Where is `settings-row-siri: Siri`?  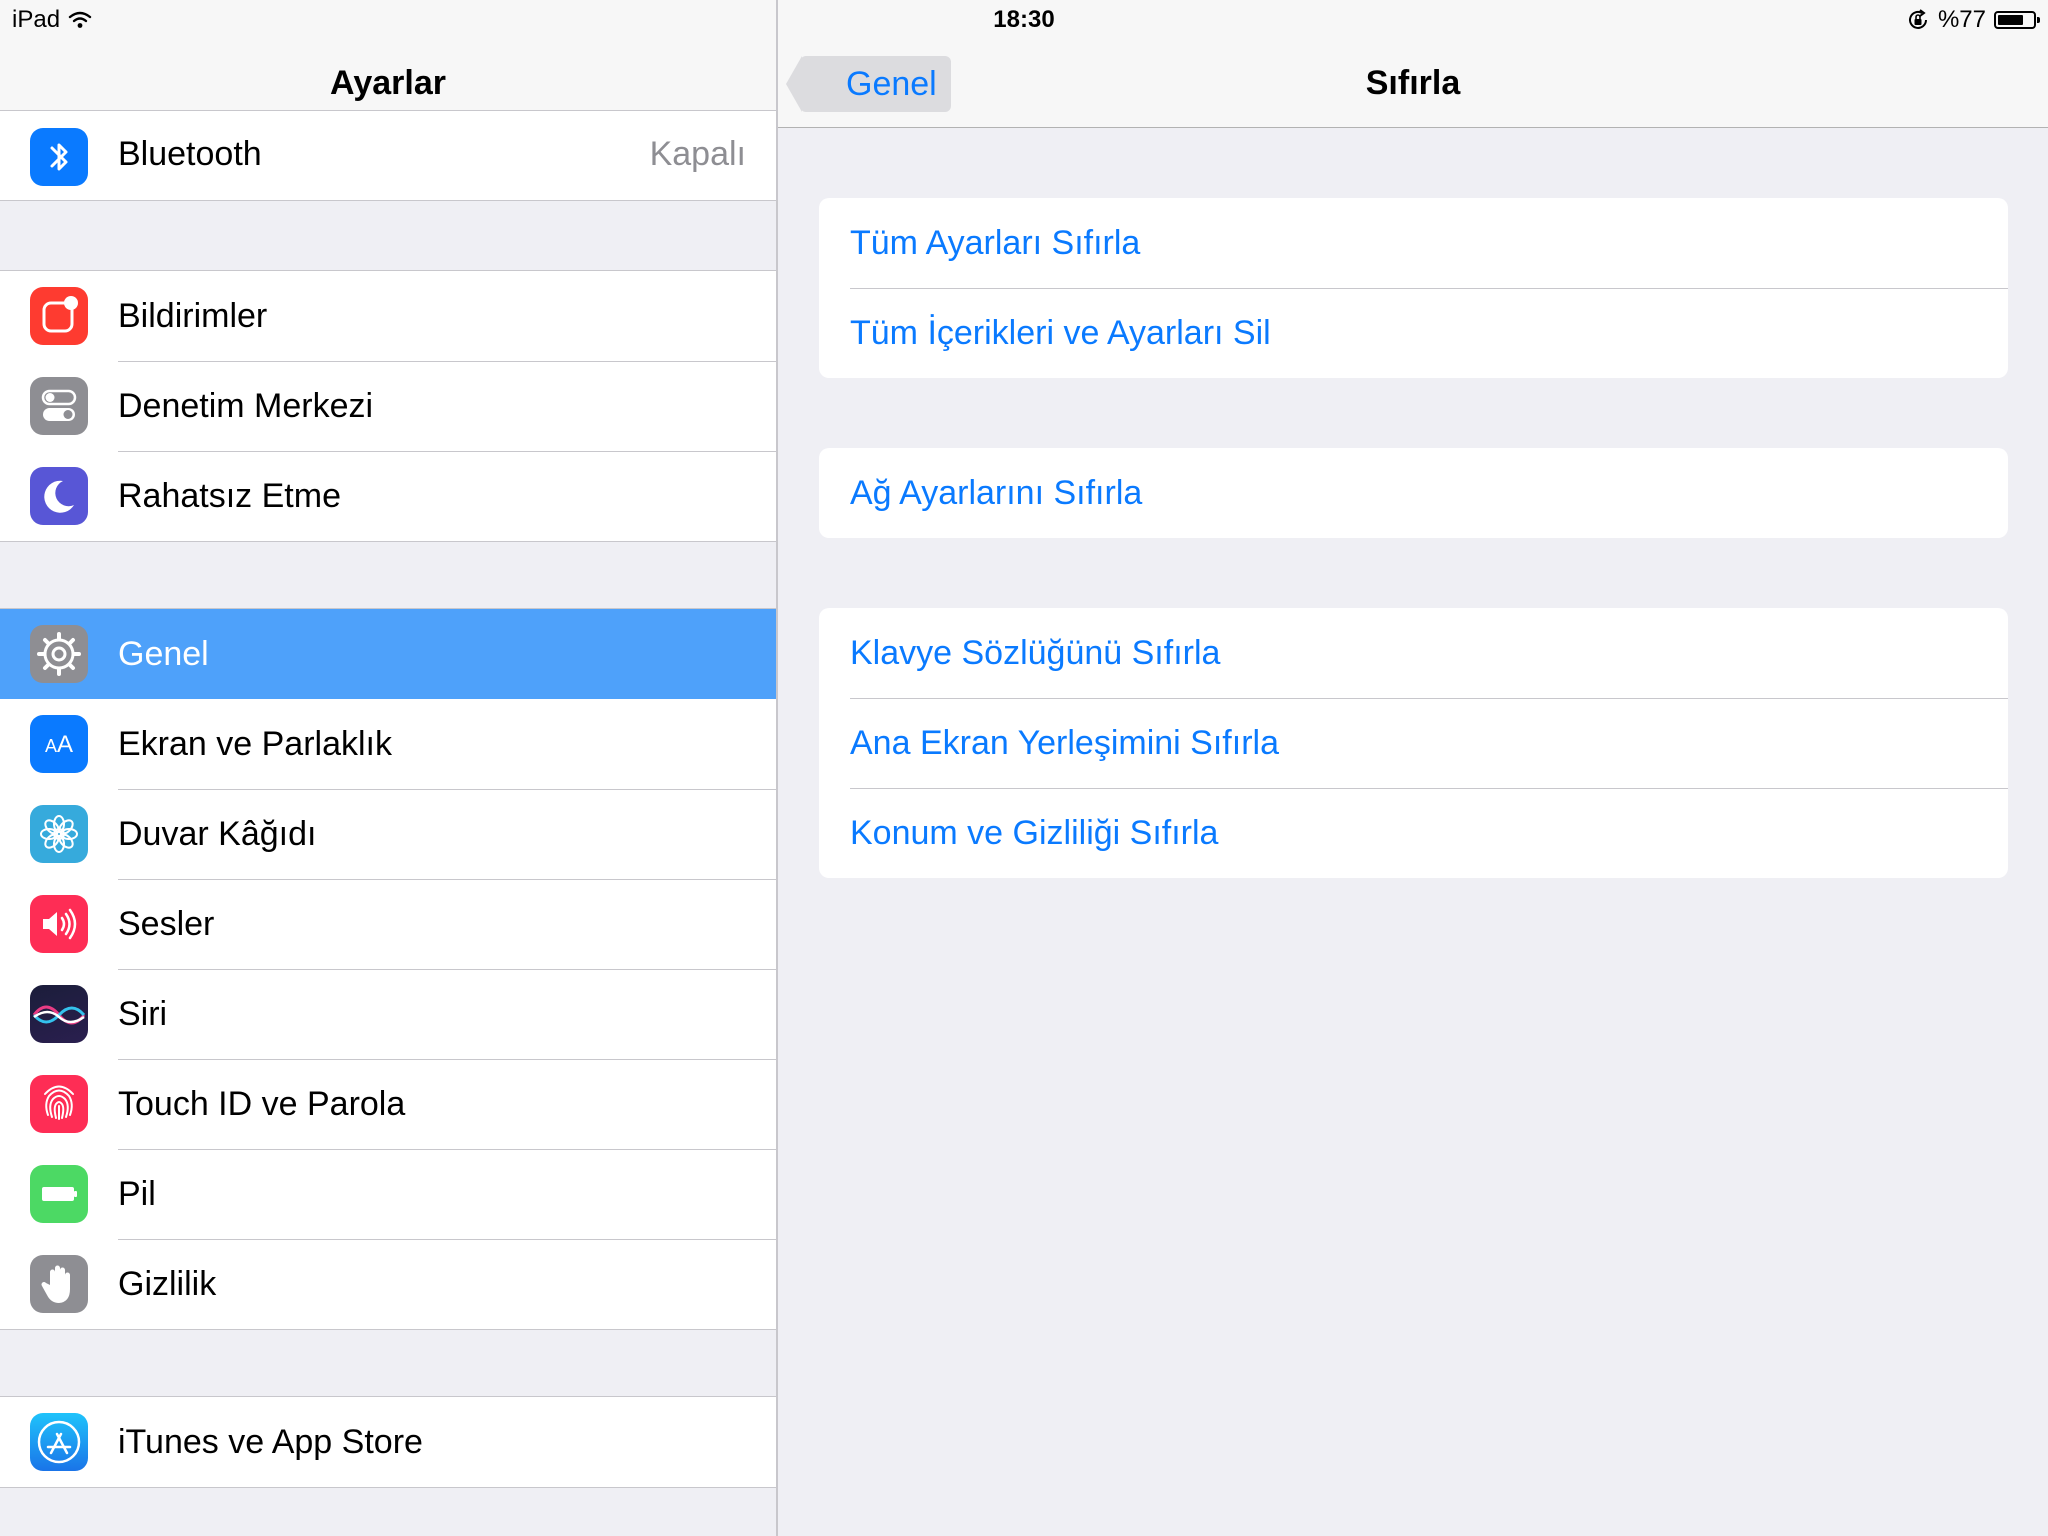 settings-row-siri: Siri is located at coordinates (388, 1014).